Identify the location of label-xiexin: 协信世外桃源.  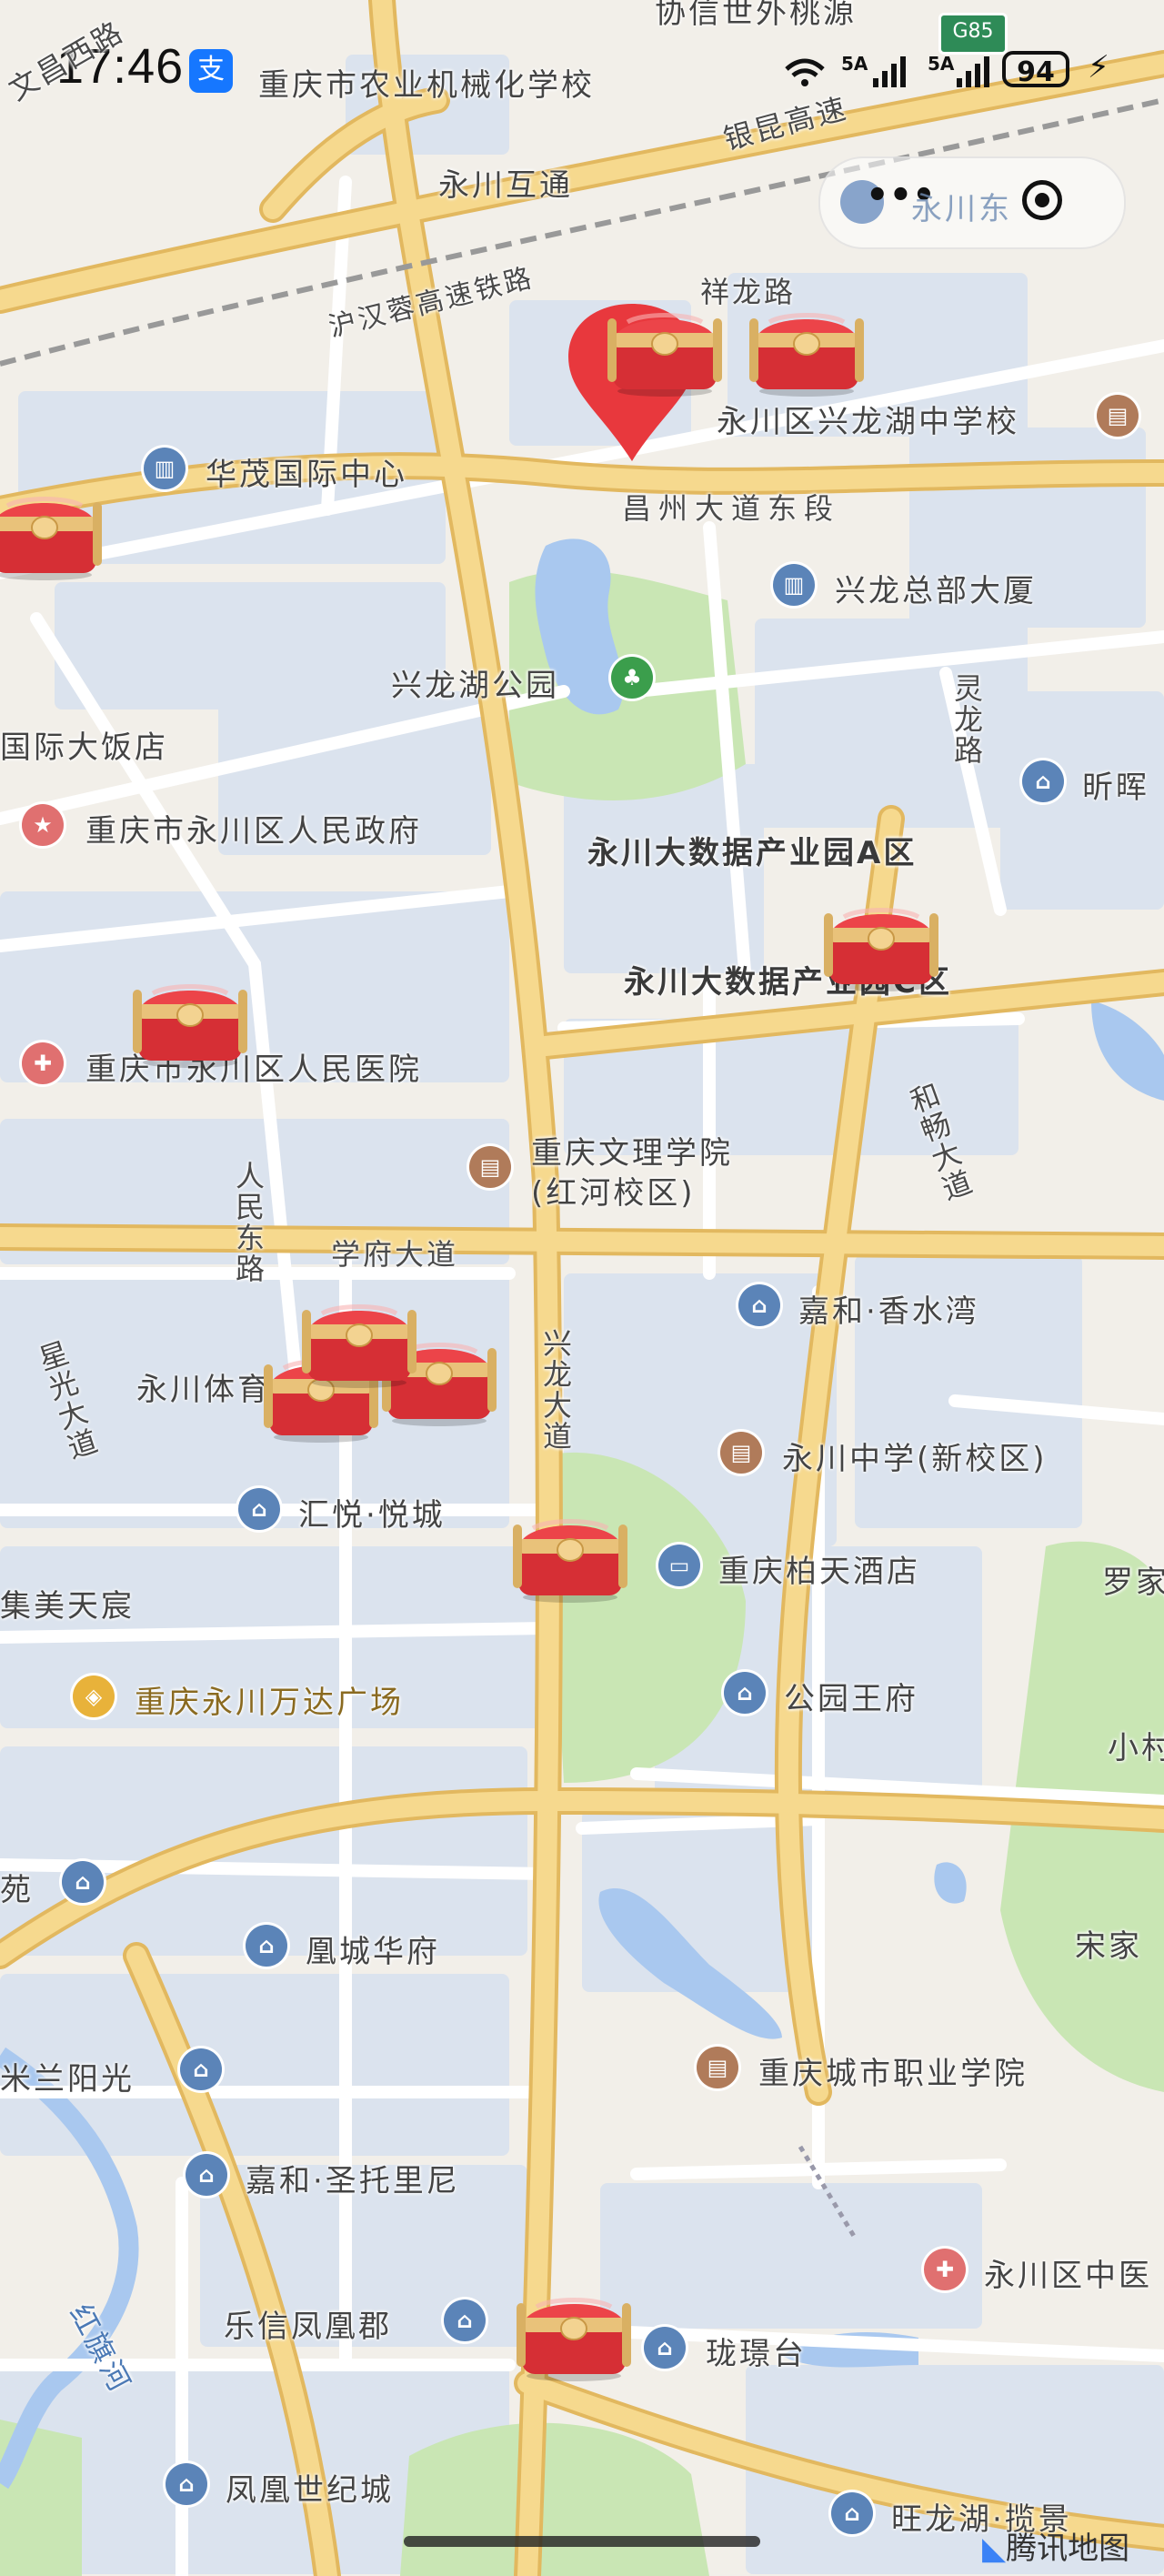
(756, 15).